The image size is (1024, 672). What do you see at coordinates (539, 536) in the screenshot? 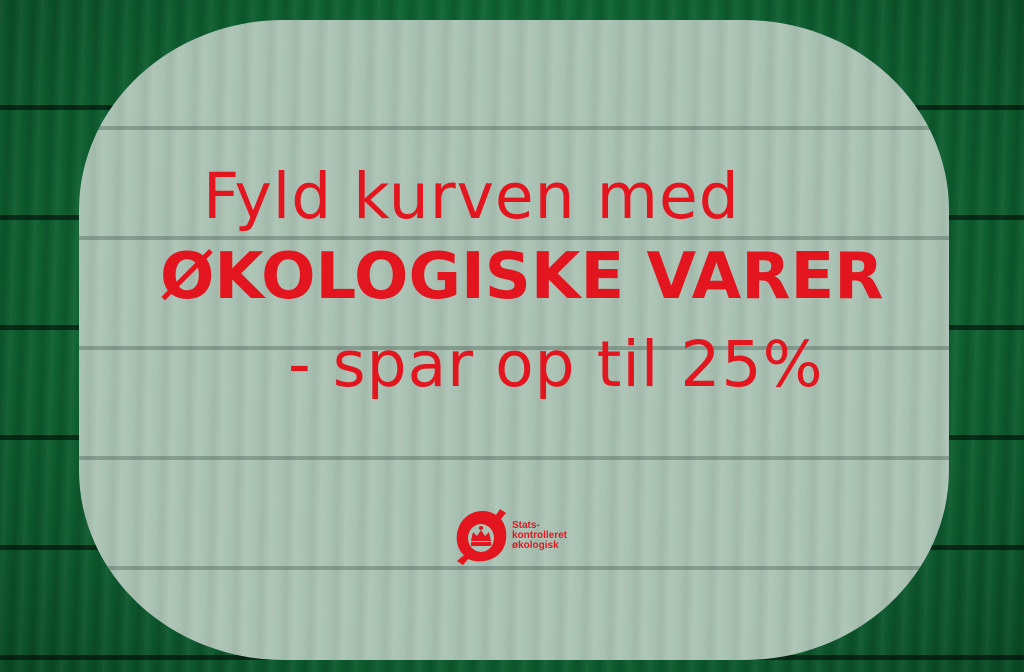
I see `logo-text: Stats- kontrolleret økologisk` at bounding box center [539, 536].